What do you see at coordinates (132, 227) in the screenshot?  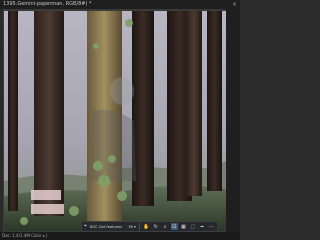 I see `zoom-fit-select: Fit ▾` at bounding box center [132, 227].